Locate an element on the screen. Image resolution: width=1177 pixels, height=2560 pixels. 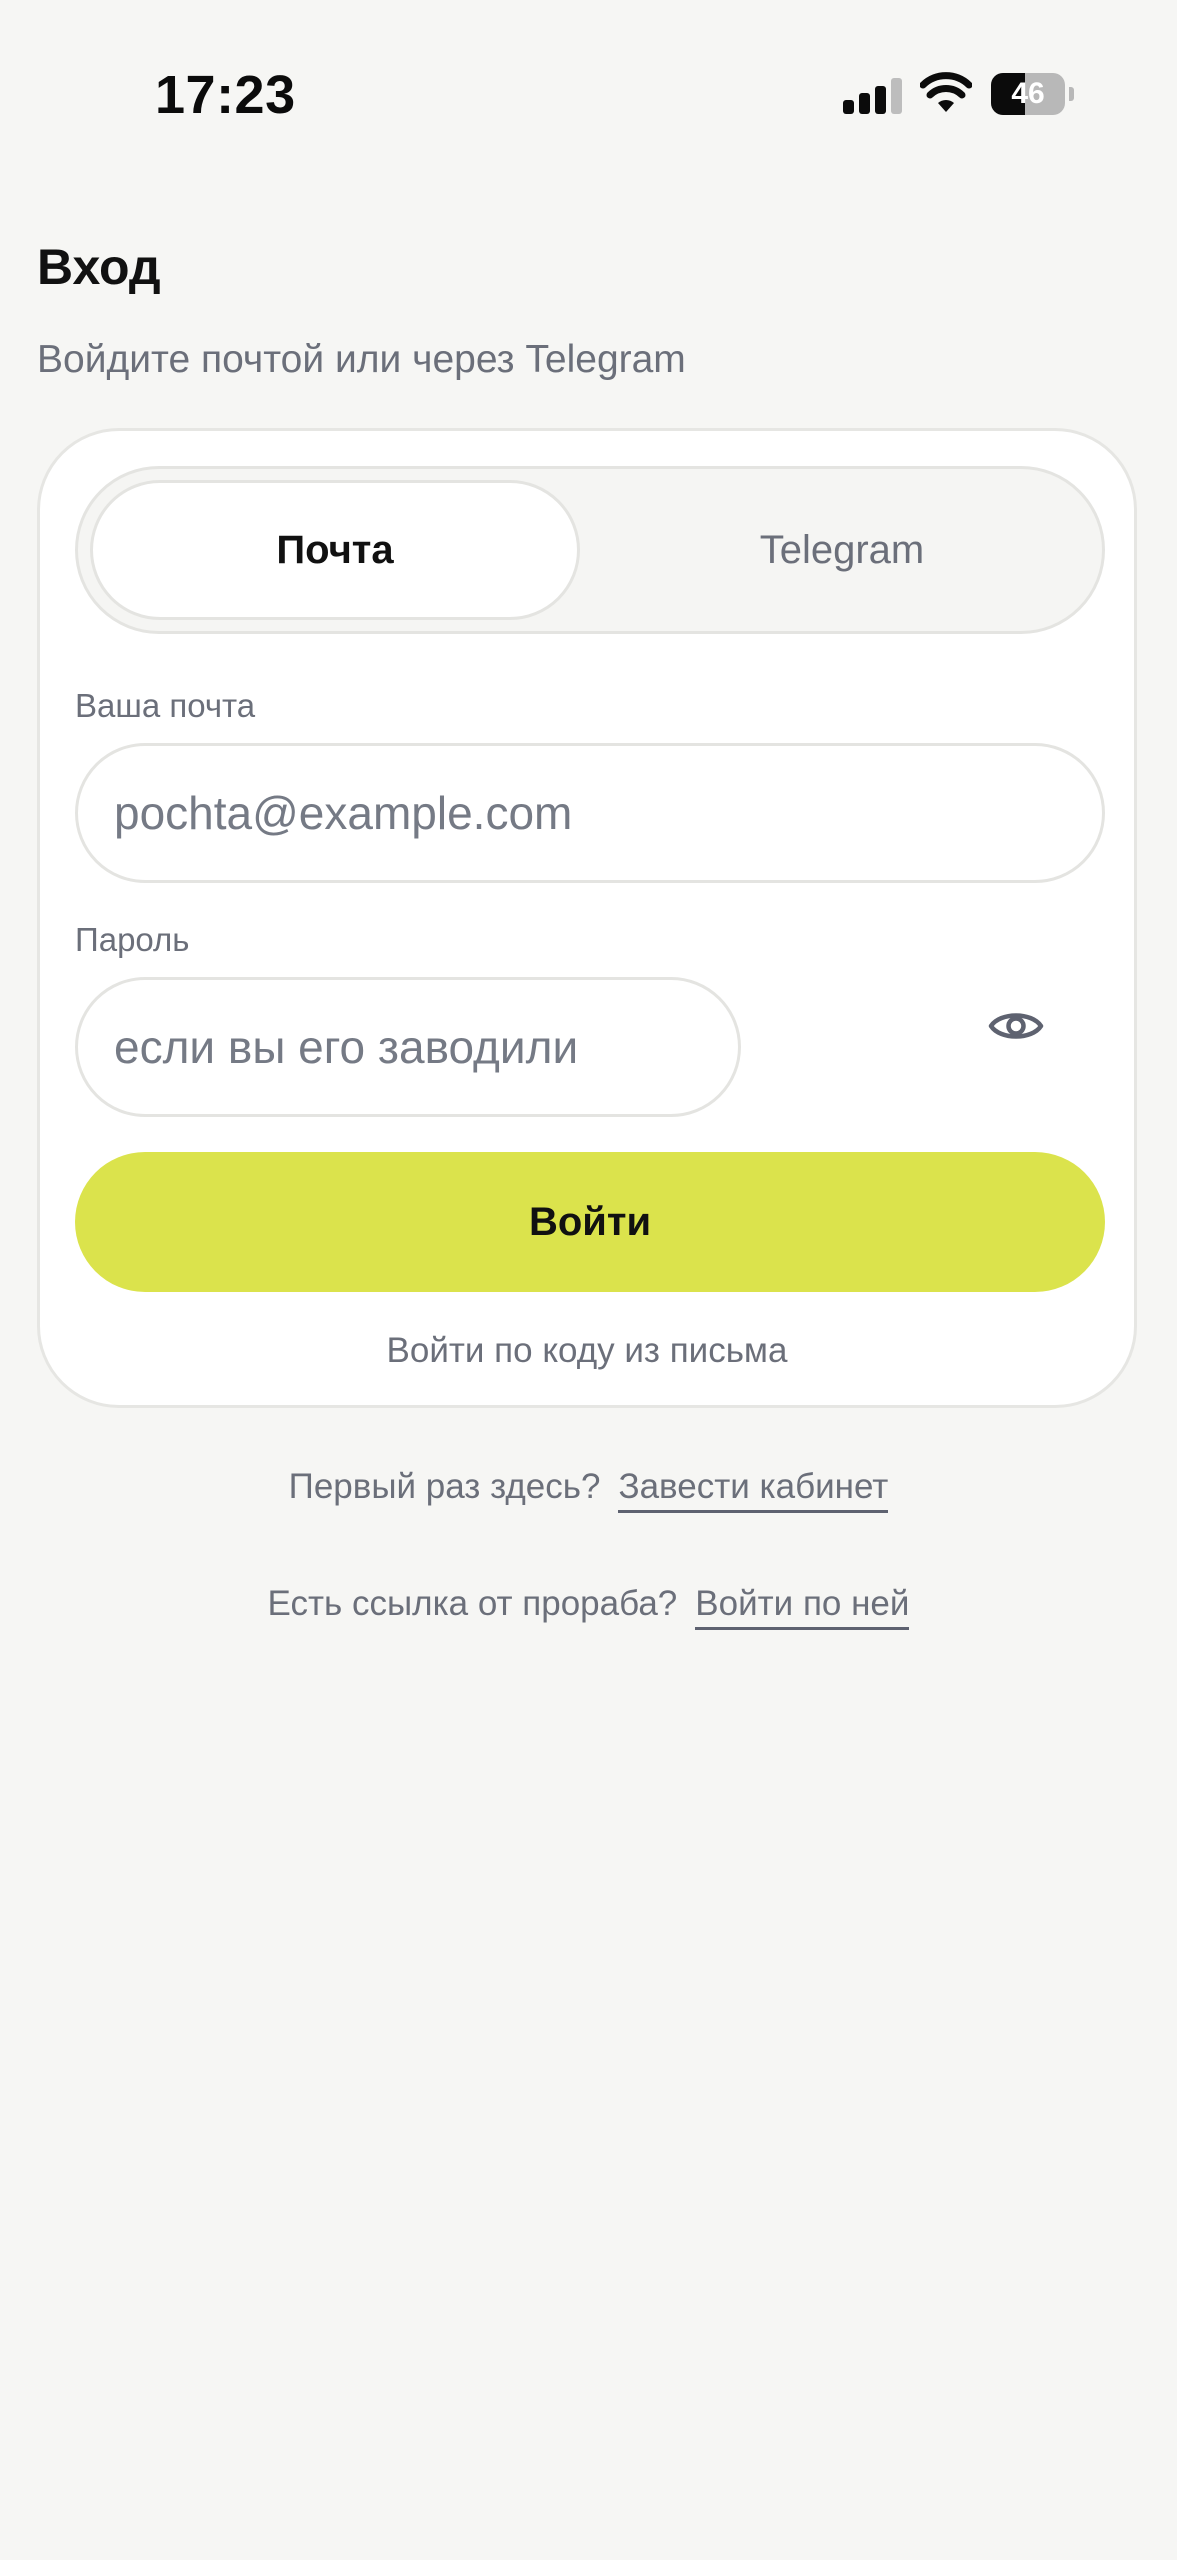
foreman-link: Войти по ней is located at coordinates (802, 1607).